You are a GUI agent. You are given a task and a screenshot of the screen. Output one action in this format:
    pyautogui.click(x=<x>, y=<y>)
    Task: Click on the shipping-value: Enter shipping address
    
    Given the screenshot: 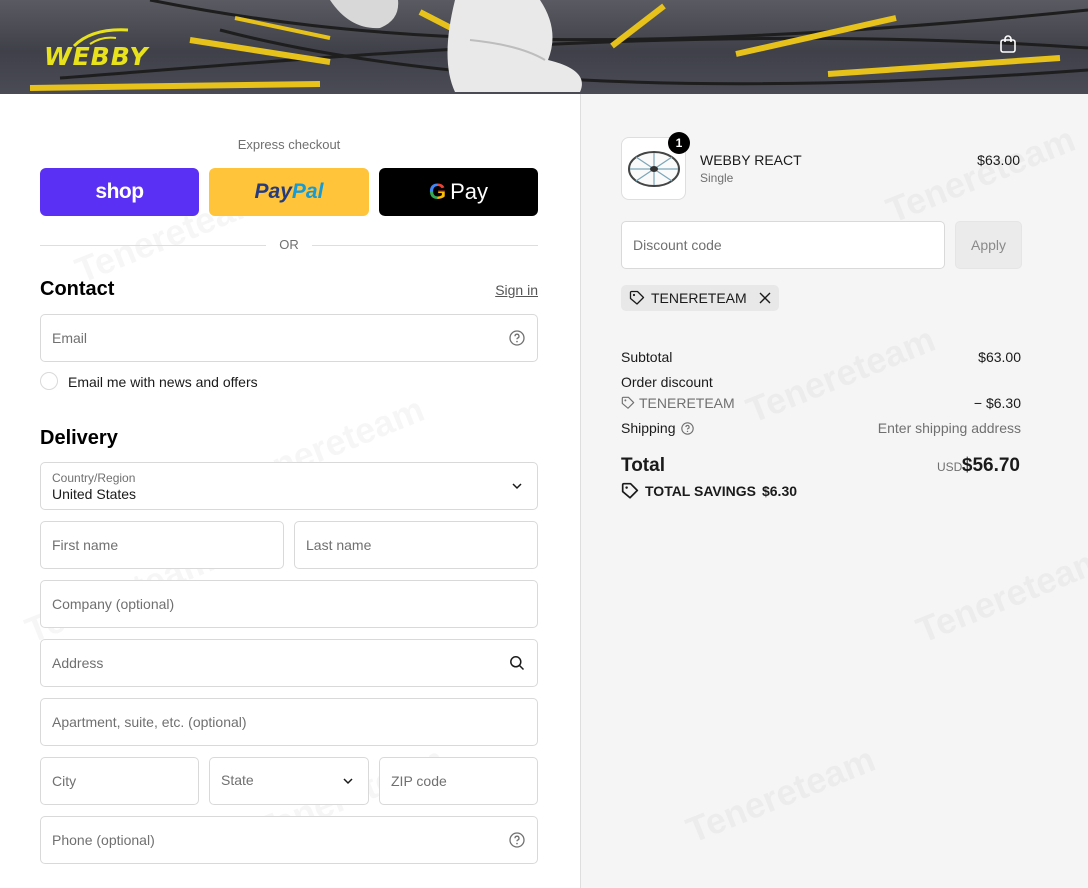 What is the action you would take?
    pyautogui.click(x=949, y=428)
    